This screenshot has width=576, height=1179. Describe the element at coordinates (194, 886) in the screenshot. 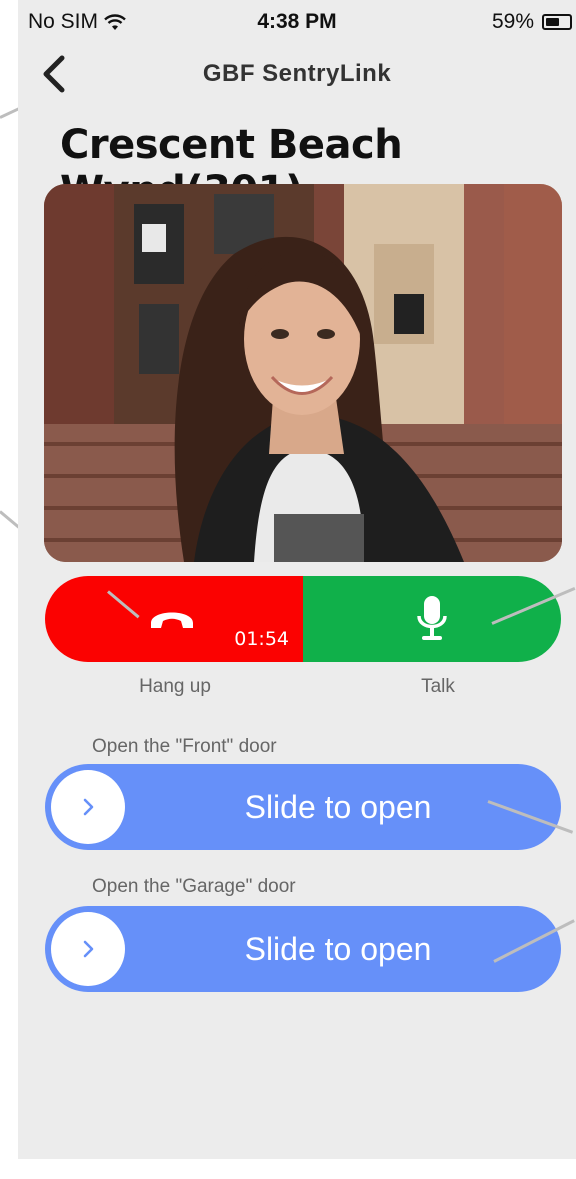

I see `garage-door-label: Open the "Garage" door` at that location.